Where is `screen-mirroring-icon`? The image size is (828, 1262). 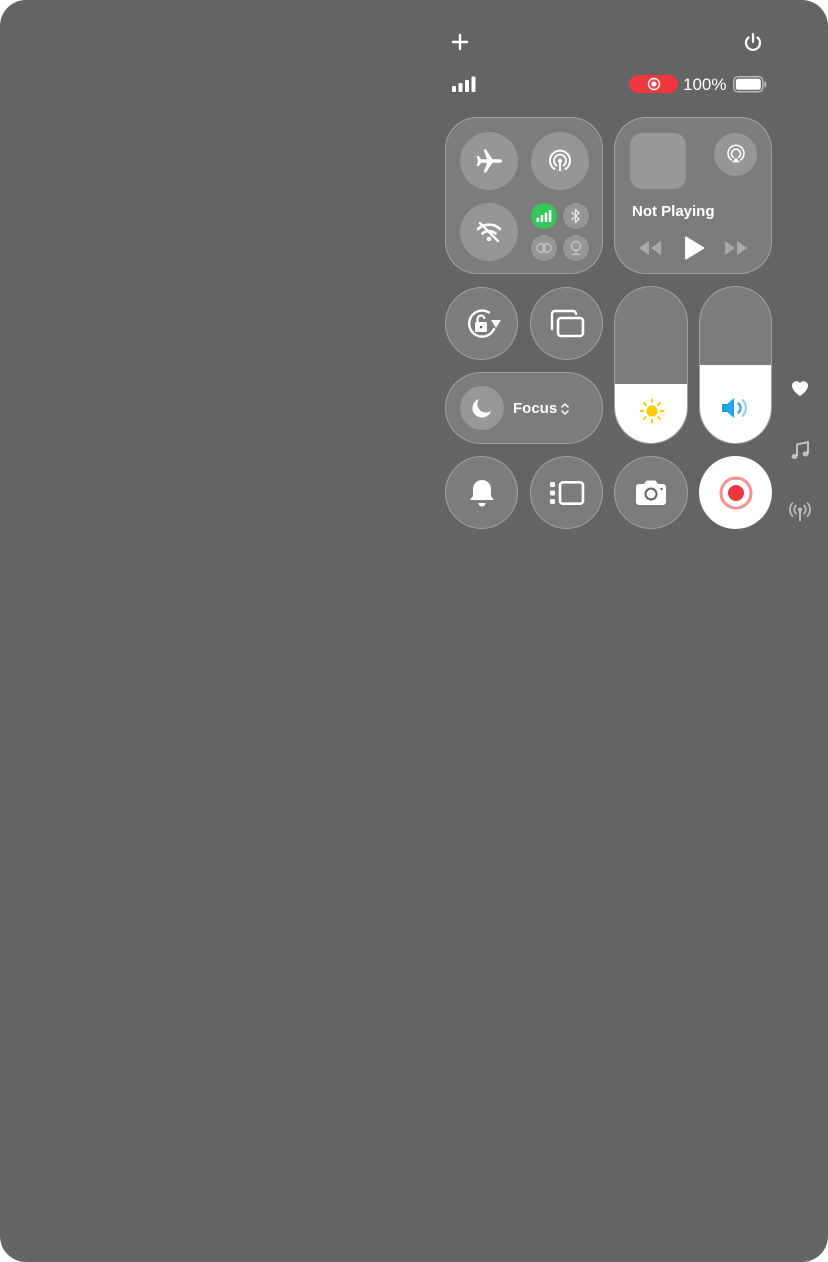 screen-mirroring-icon is located at coordinates (567, 323).